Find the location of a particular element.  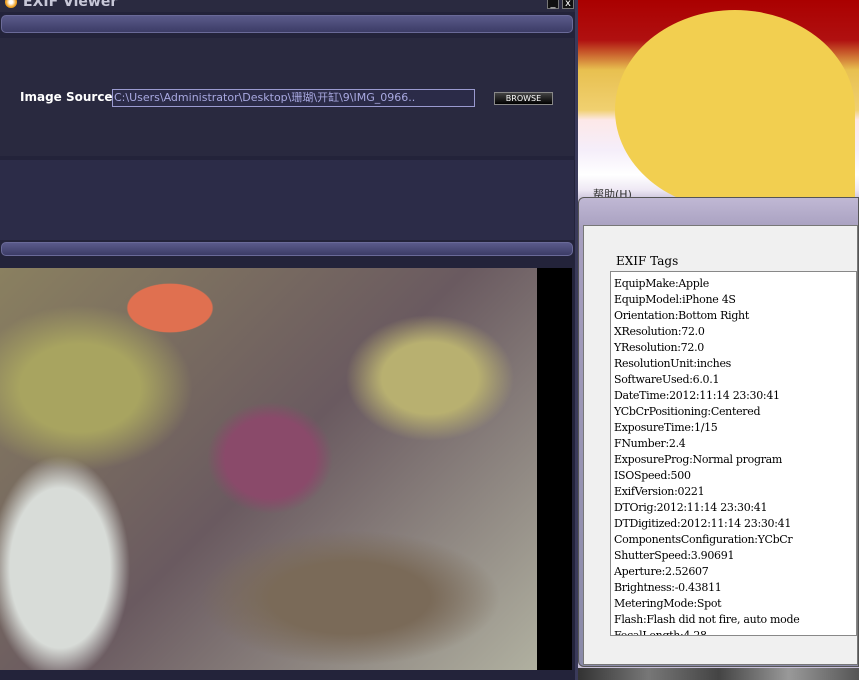

exif-tag-item: ShutterSpeed:3.90691 is located at coordinates (733, 556).